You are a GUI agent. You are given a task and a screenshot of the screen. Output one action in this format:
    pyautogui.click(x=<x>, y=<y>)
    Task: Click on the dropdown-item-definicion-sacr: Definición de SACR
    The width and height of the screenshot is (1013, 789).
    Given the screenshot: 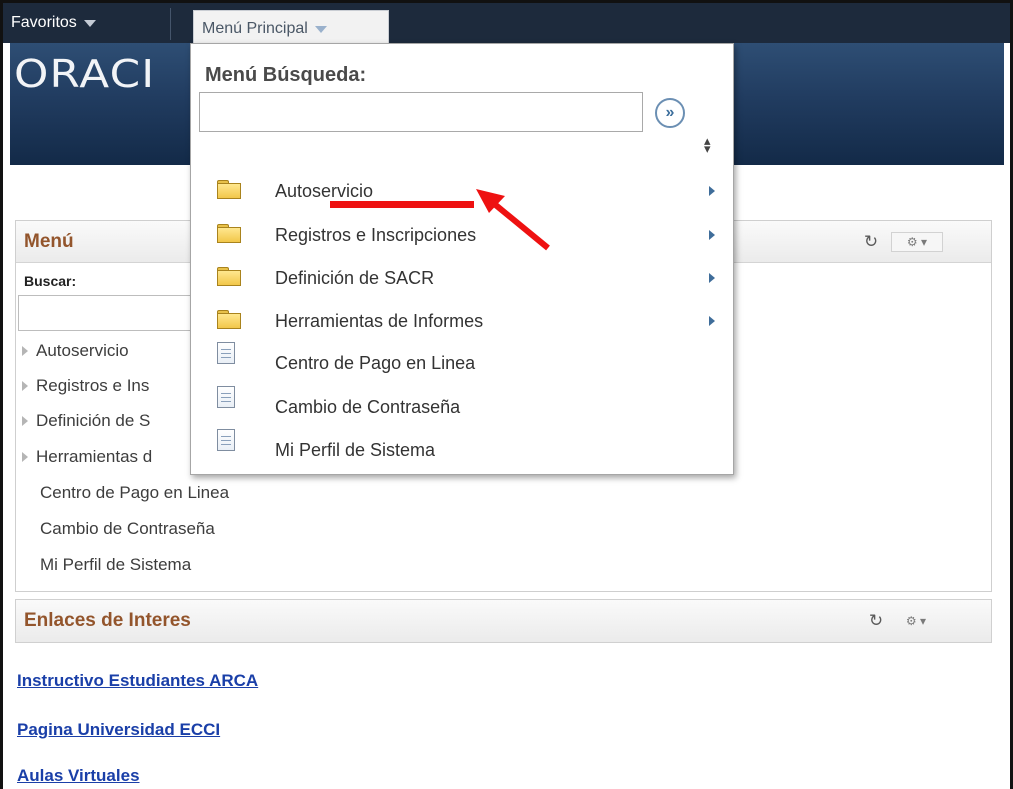 What is the action you would take?
    pyautogui.click(x=463, y=279)
    